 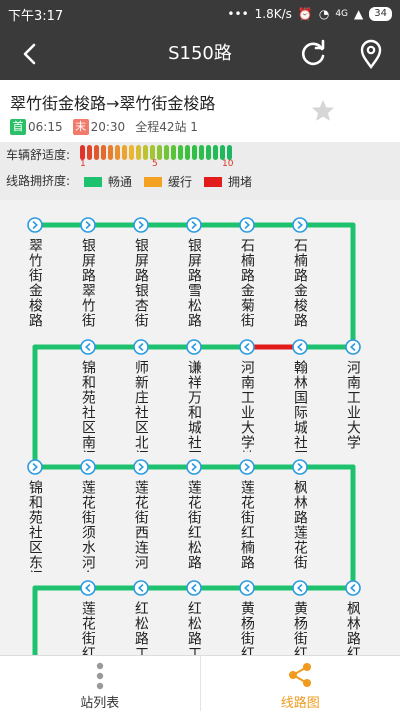 I want to click on comfort-scale-mid: 5, so click(x=155, y=164).